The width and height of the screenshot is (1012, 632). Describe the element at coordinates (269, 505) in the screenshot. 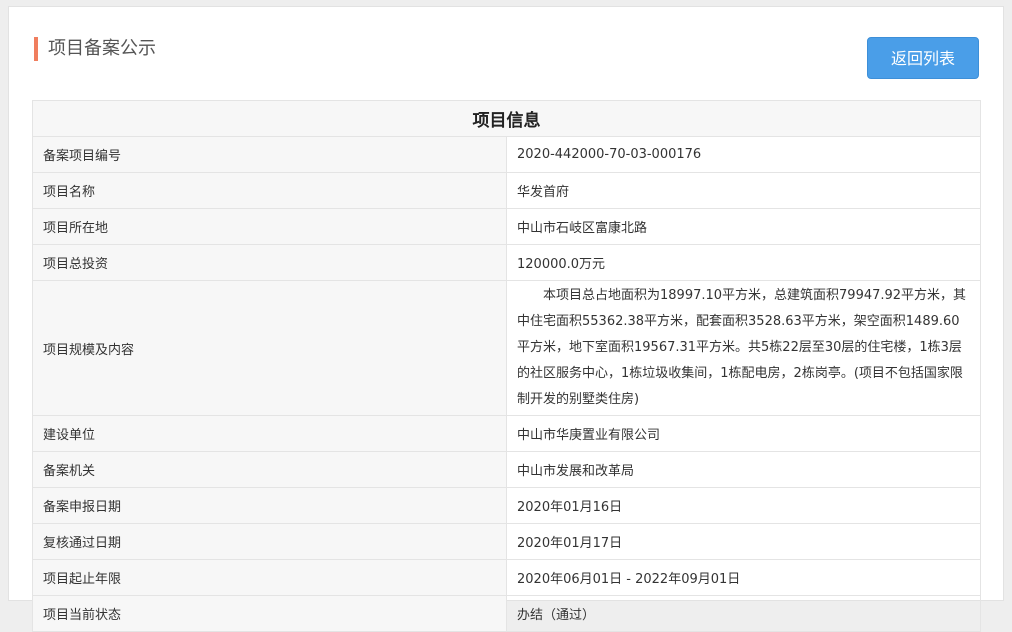

I see `row-label: 备案申报日期` at that location.